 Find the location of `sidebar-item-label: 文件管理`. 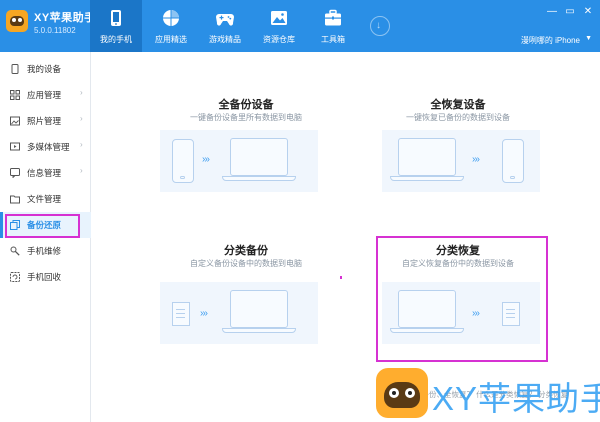

sidebar-item-label: 文件管理 is located at coordinates (44, 199).